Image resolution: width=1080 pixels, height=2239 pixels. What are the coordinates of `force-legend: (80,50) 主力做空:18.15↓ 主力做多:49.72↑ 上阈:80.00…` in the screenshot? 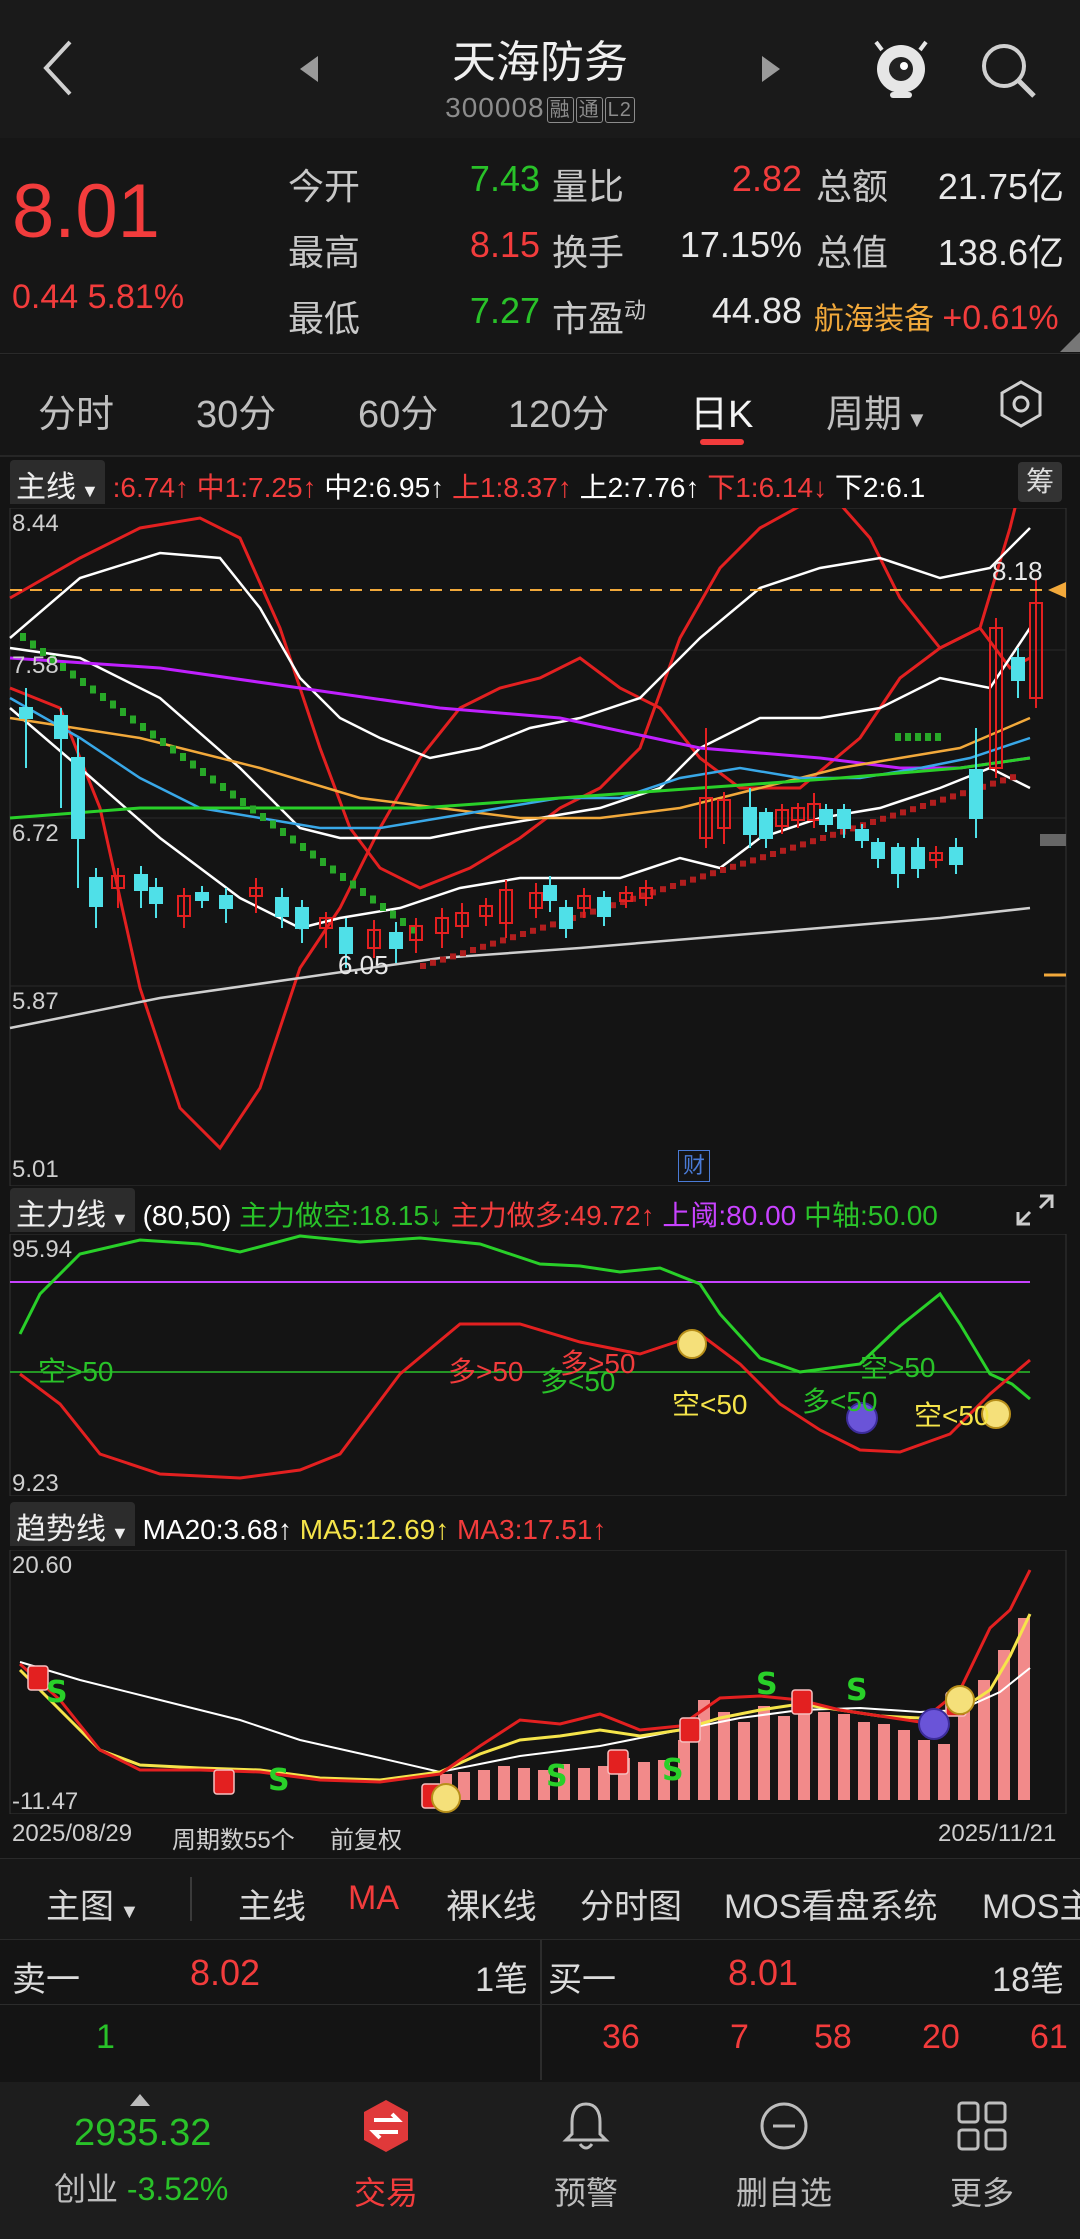 It's located at (540, 1215).